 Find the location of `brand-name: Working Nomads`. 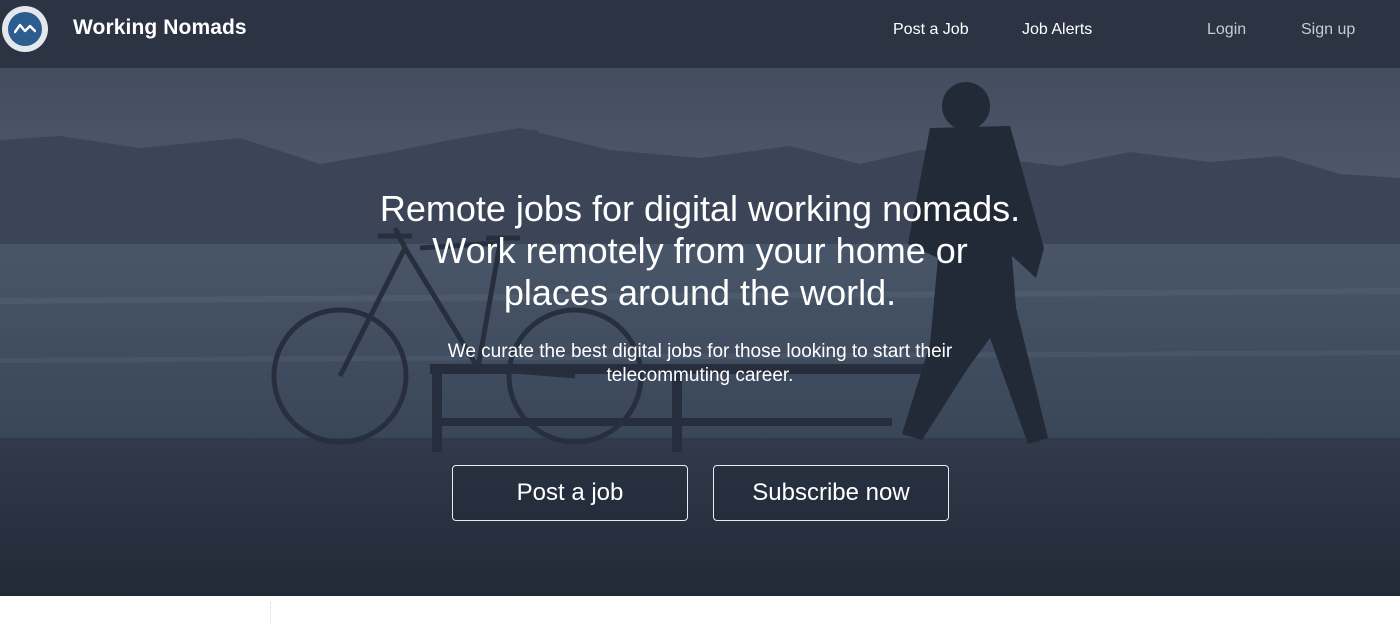

brand-name: Working Nomads is located at coordinates (160, 28).